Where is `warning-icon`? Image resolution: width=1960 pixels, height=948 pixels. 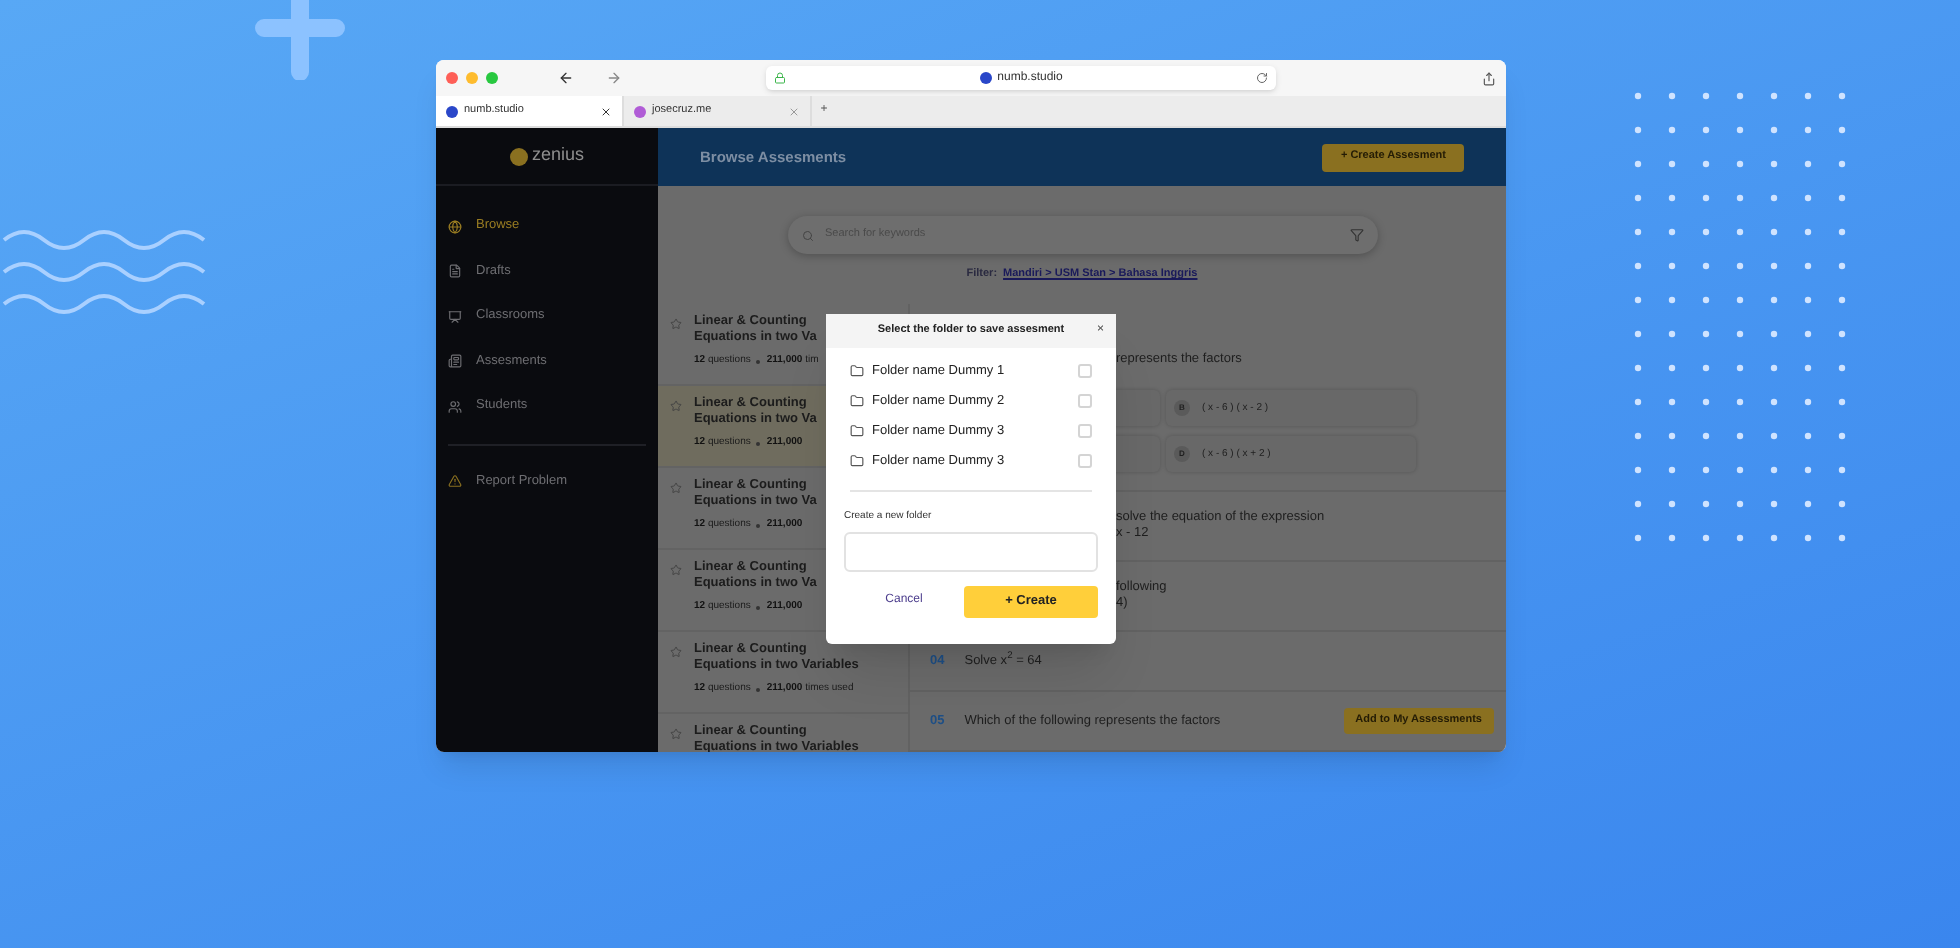
warning-icon is located at coordinates (455, 481).